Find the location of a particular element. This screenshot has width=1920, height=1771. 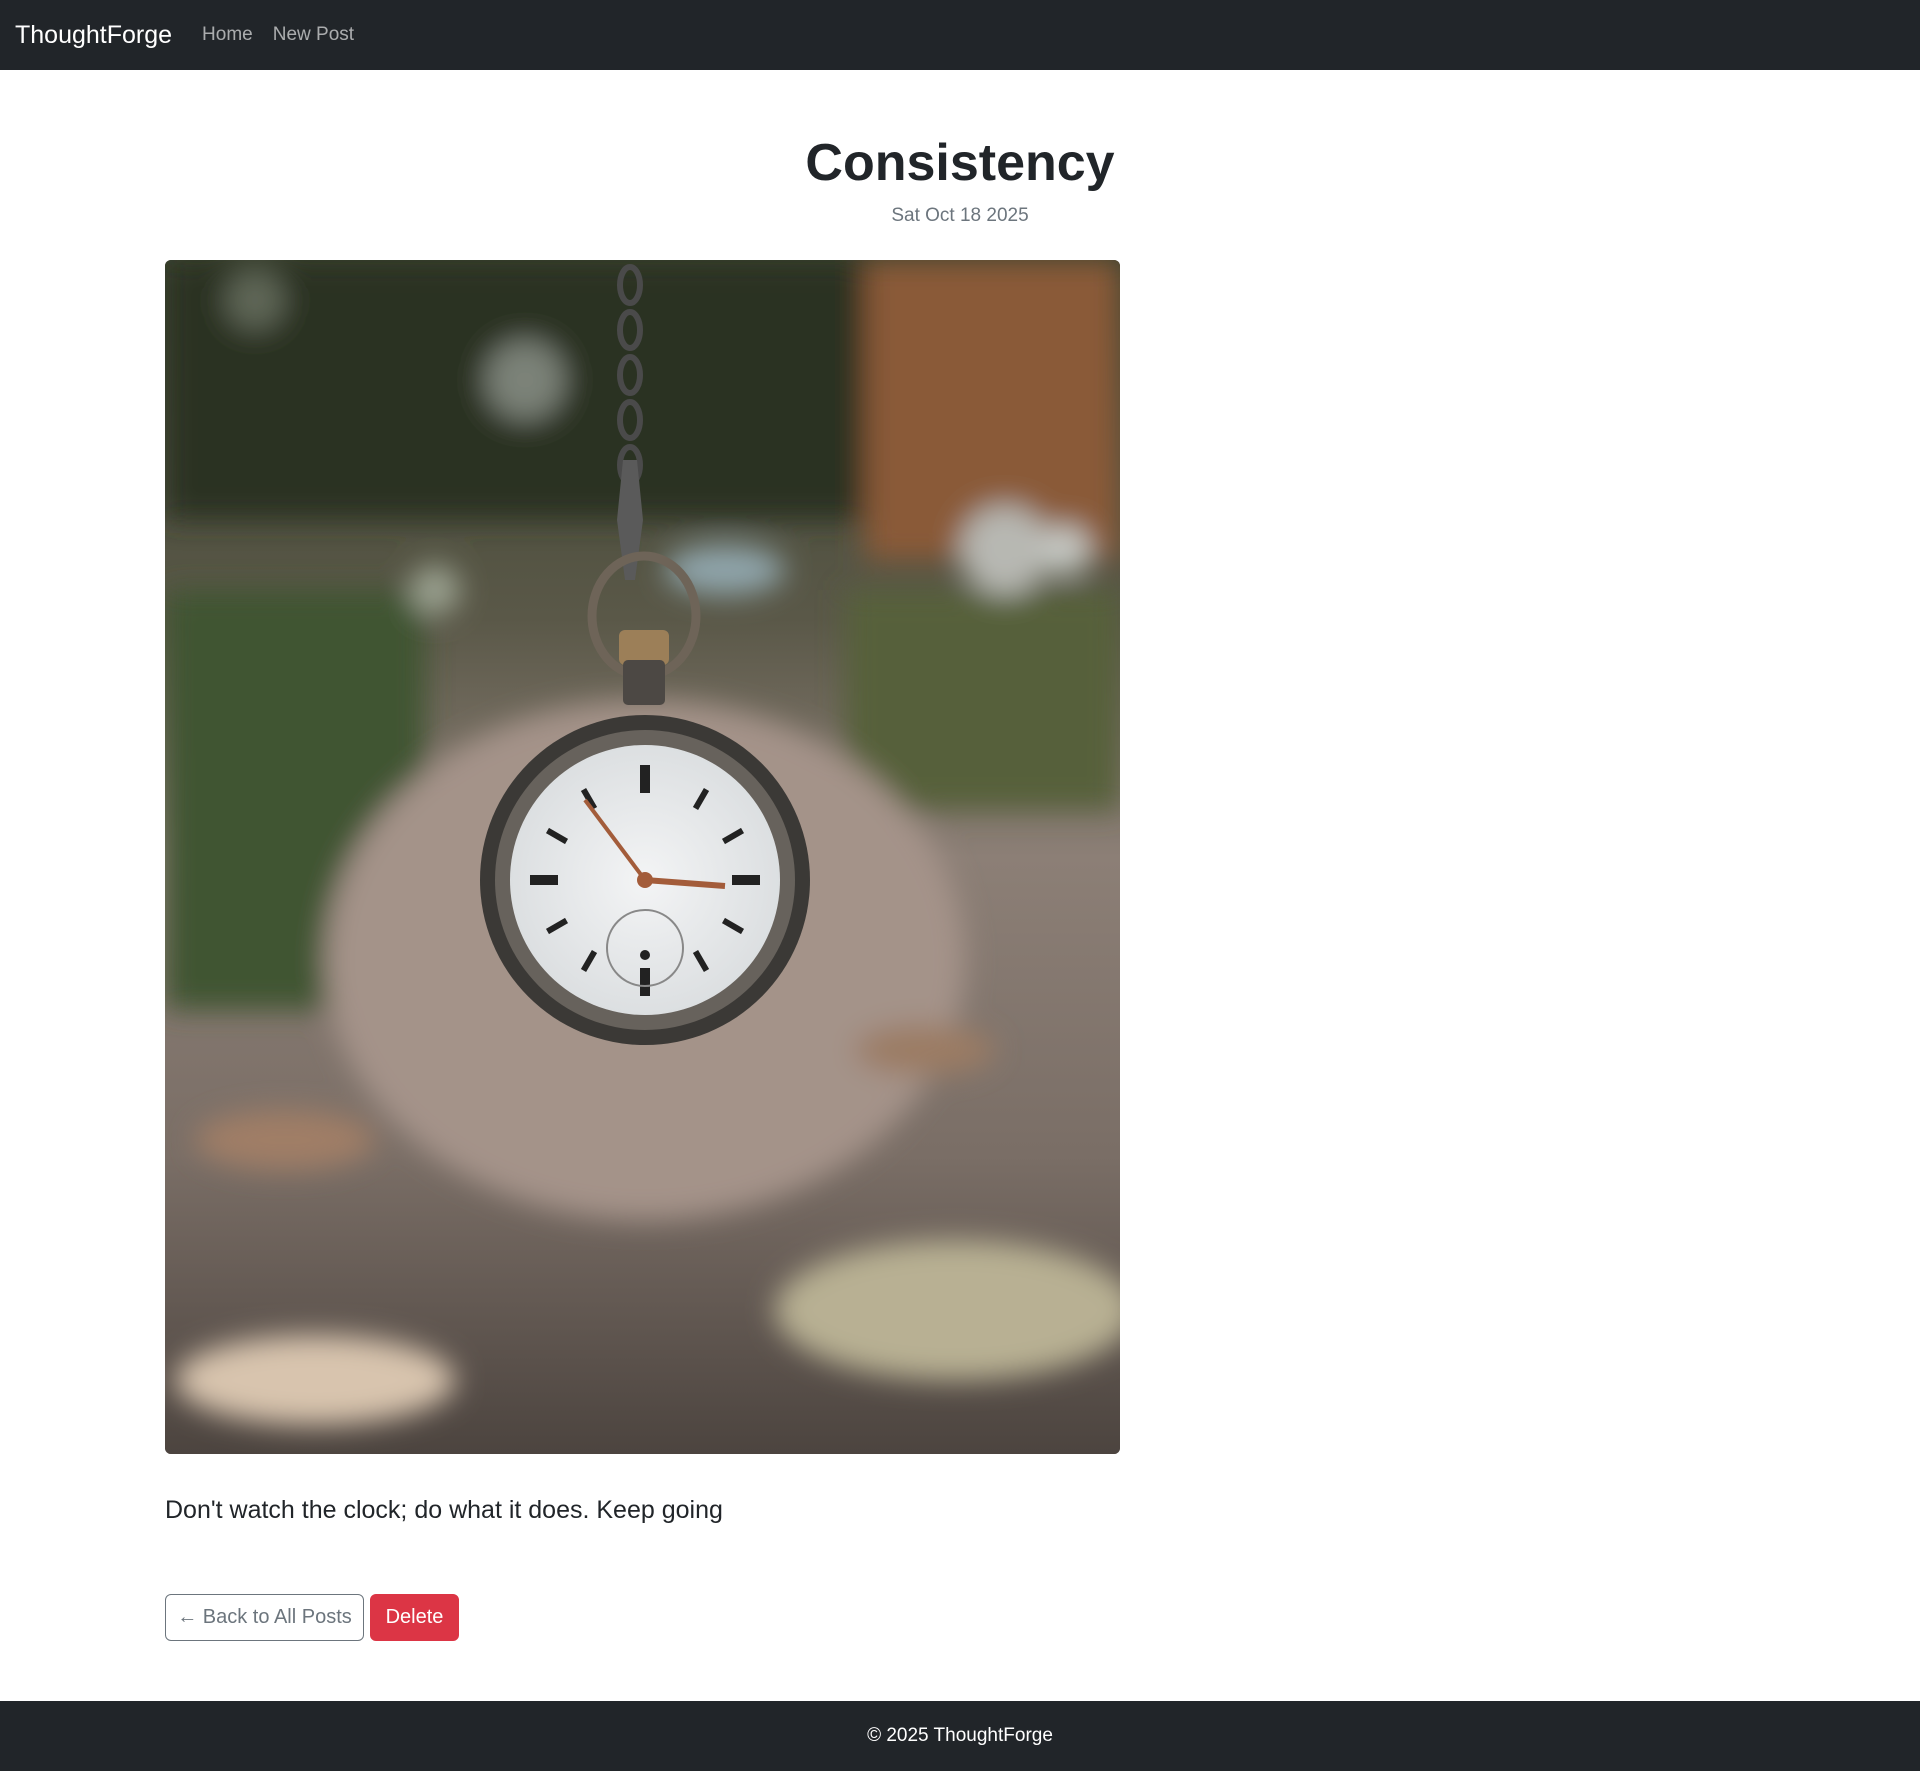

navbar: ThoughtForge Home New Post is located at coordinates (960, 35).